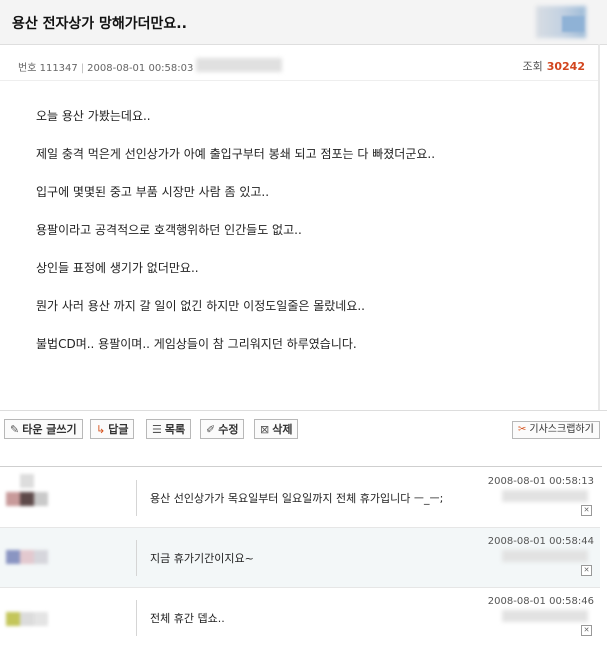 This screenshot has height=648, width=607. What do you see at coordinates (303, 410) in the screenshot?
I see `toolbar-divider` at bounding box center [303, 410].